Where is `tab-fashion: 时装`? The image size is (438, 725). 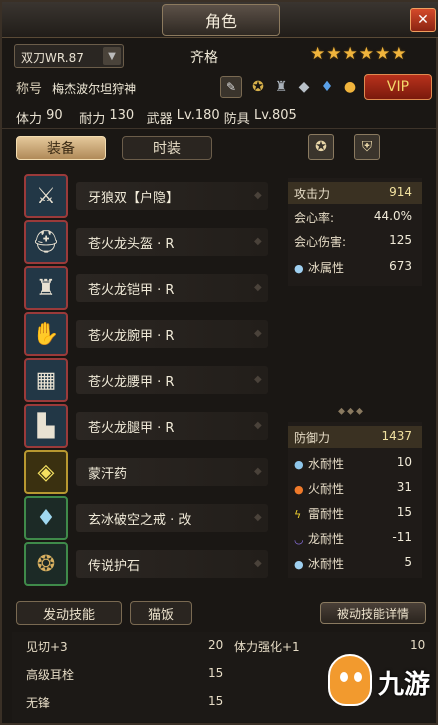 tab-fashion: 时装 is located at coordinates (167, 148).